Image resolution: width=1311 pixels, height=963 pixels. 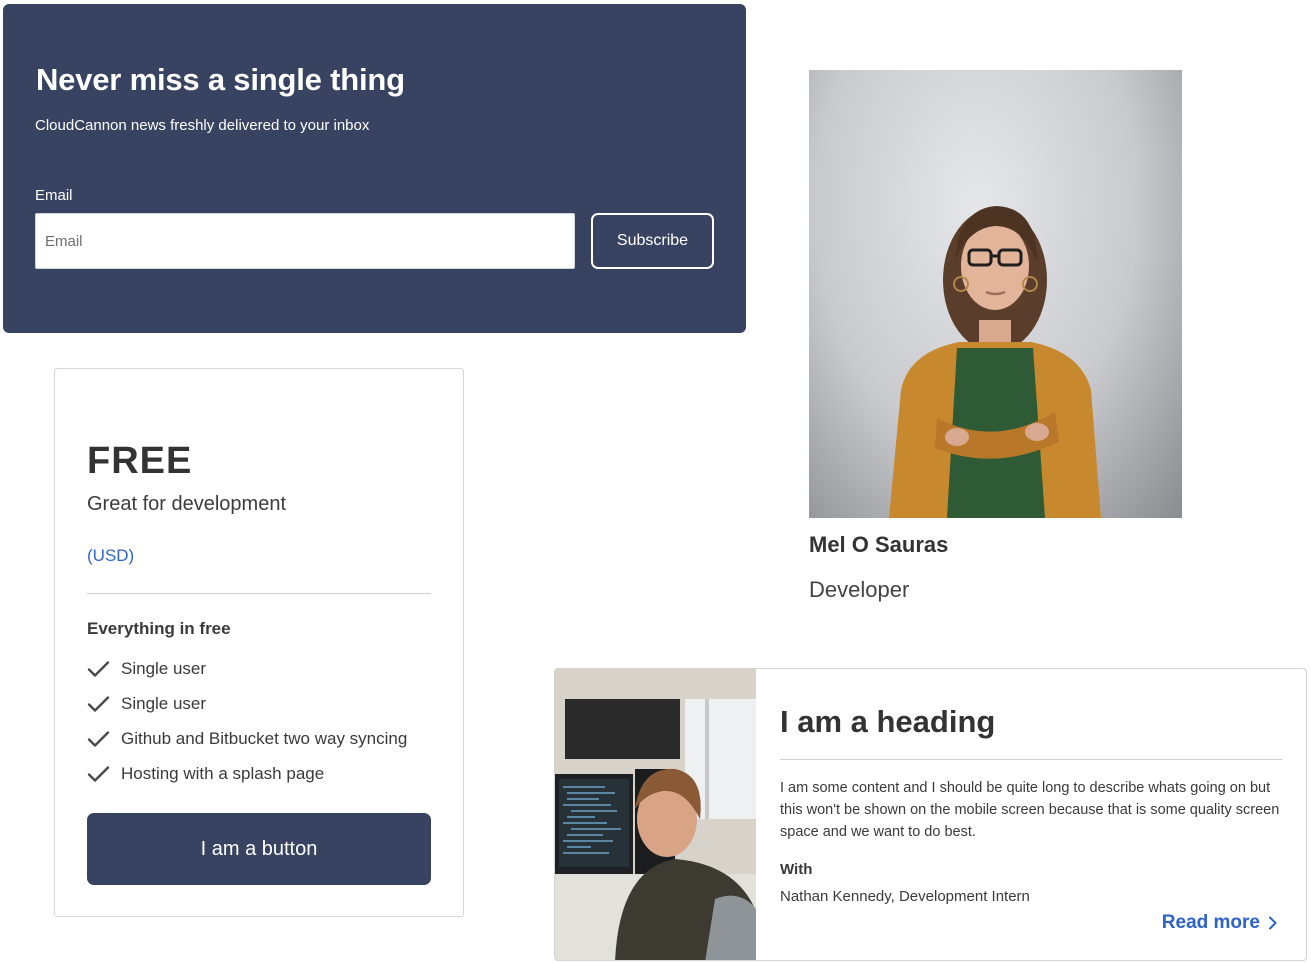 I want to click on feature-item: Hosting with a splash page, so click(x=267, y=773).